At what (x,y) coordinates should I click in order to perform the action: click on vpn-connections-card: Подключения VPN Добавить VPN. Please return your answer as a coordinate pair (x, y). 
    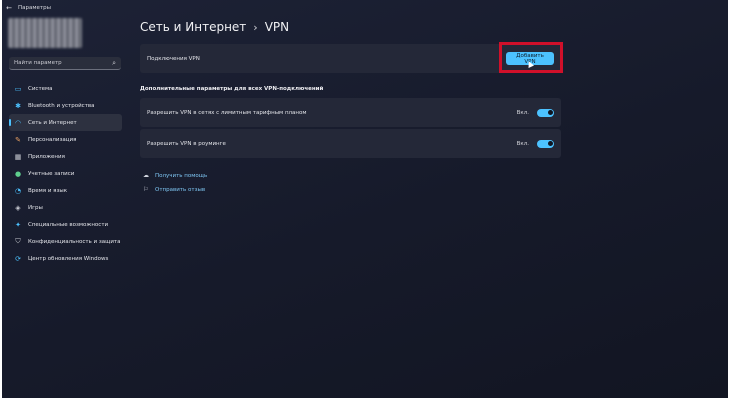
    Looking at the image, I should click on (350, 58).